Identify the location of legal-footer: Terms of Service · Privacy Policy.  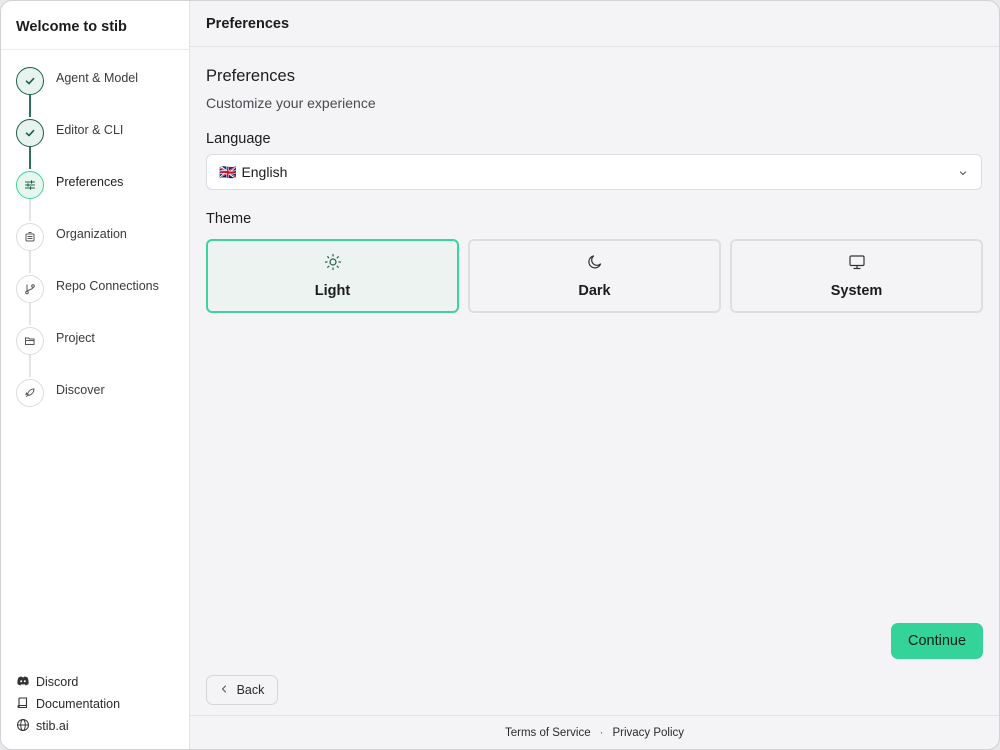
(594, 732).